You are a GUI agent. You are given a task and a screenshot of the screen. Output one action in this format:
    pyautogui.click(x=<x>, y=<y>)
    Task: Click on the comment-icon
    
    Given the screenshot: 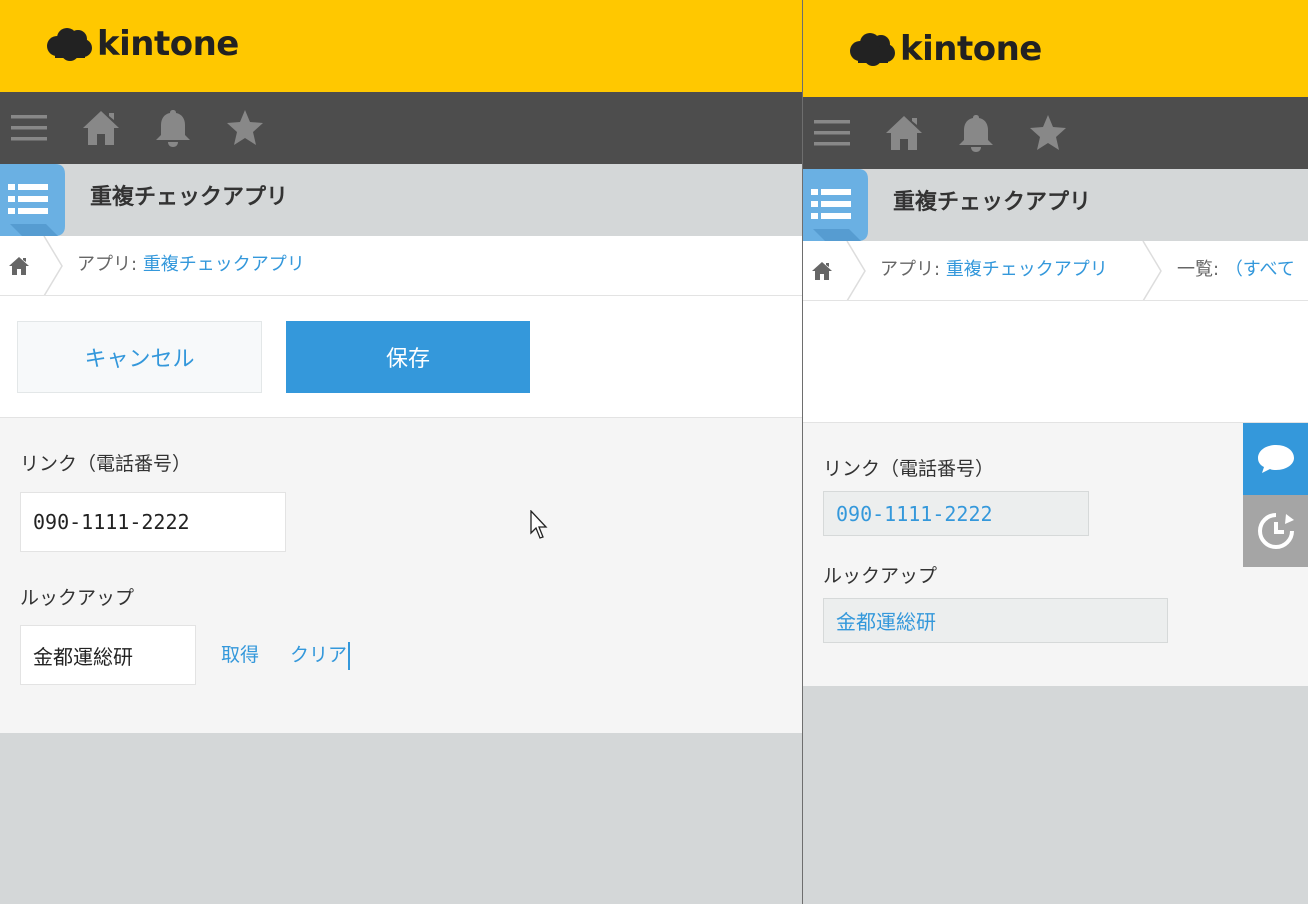 What is the action you would take?
    pyautogui.click(x=1275, y=459)
    